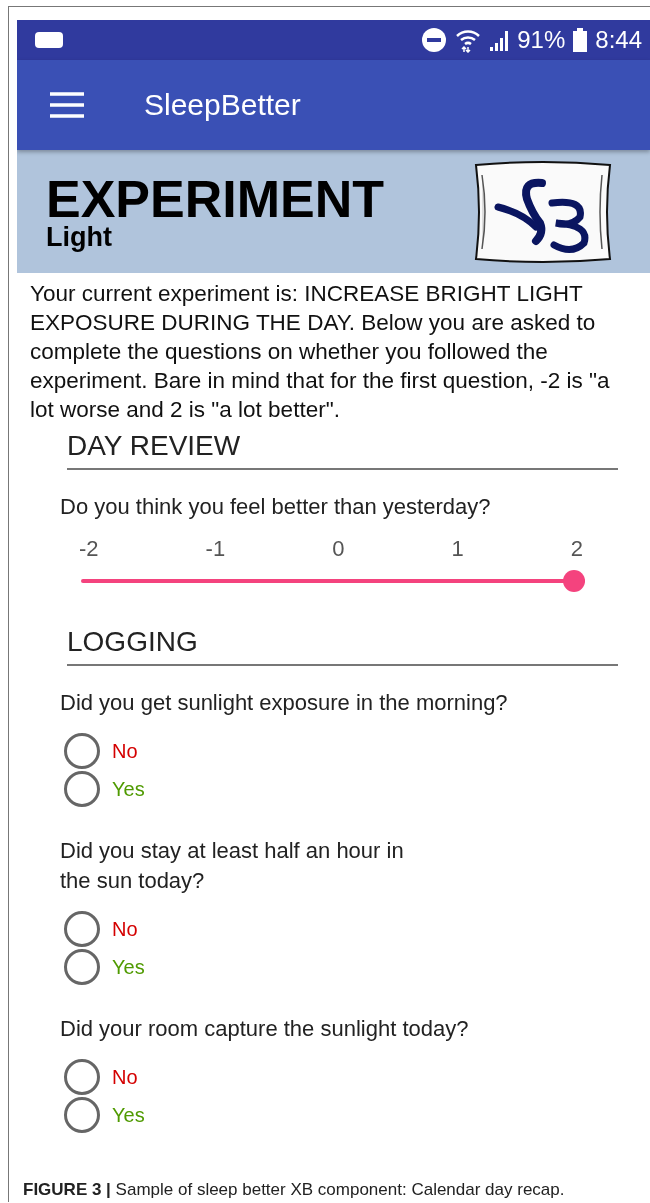  What do you see at coordinates (294, 1190) in the screenshot?
I see `figure-caption: FIGURE 3 | Sample of sleep better XB component: Calendar day recap.` at bounding box center [294, 1190].